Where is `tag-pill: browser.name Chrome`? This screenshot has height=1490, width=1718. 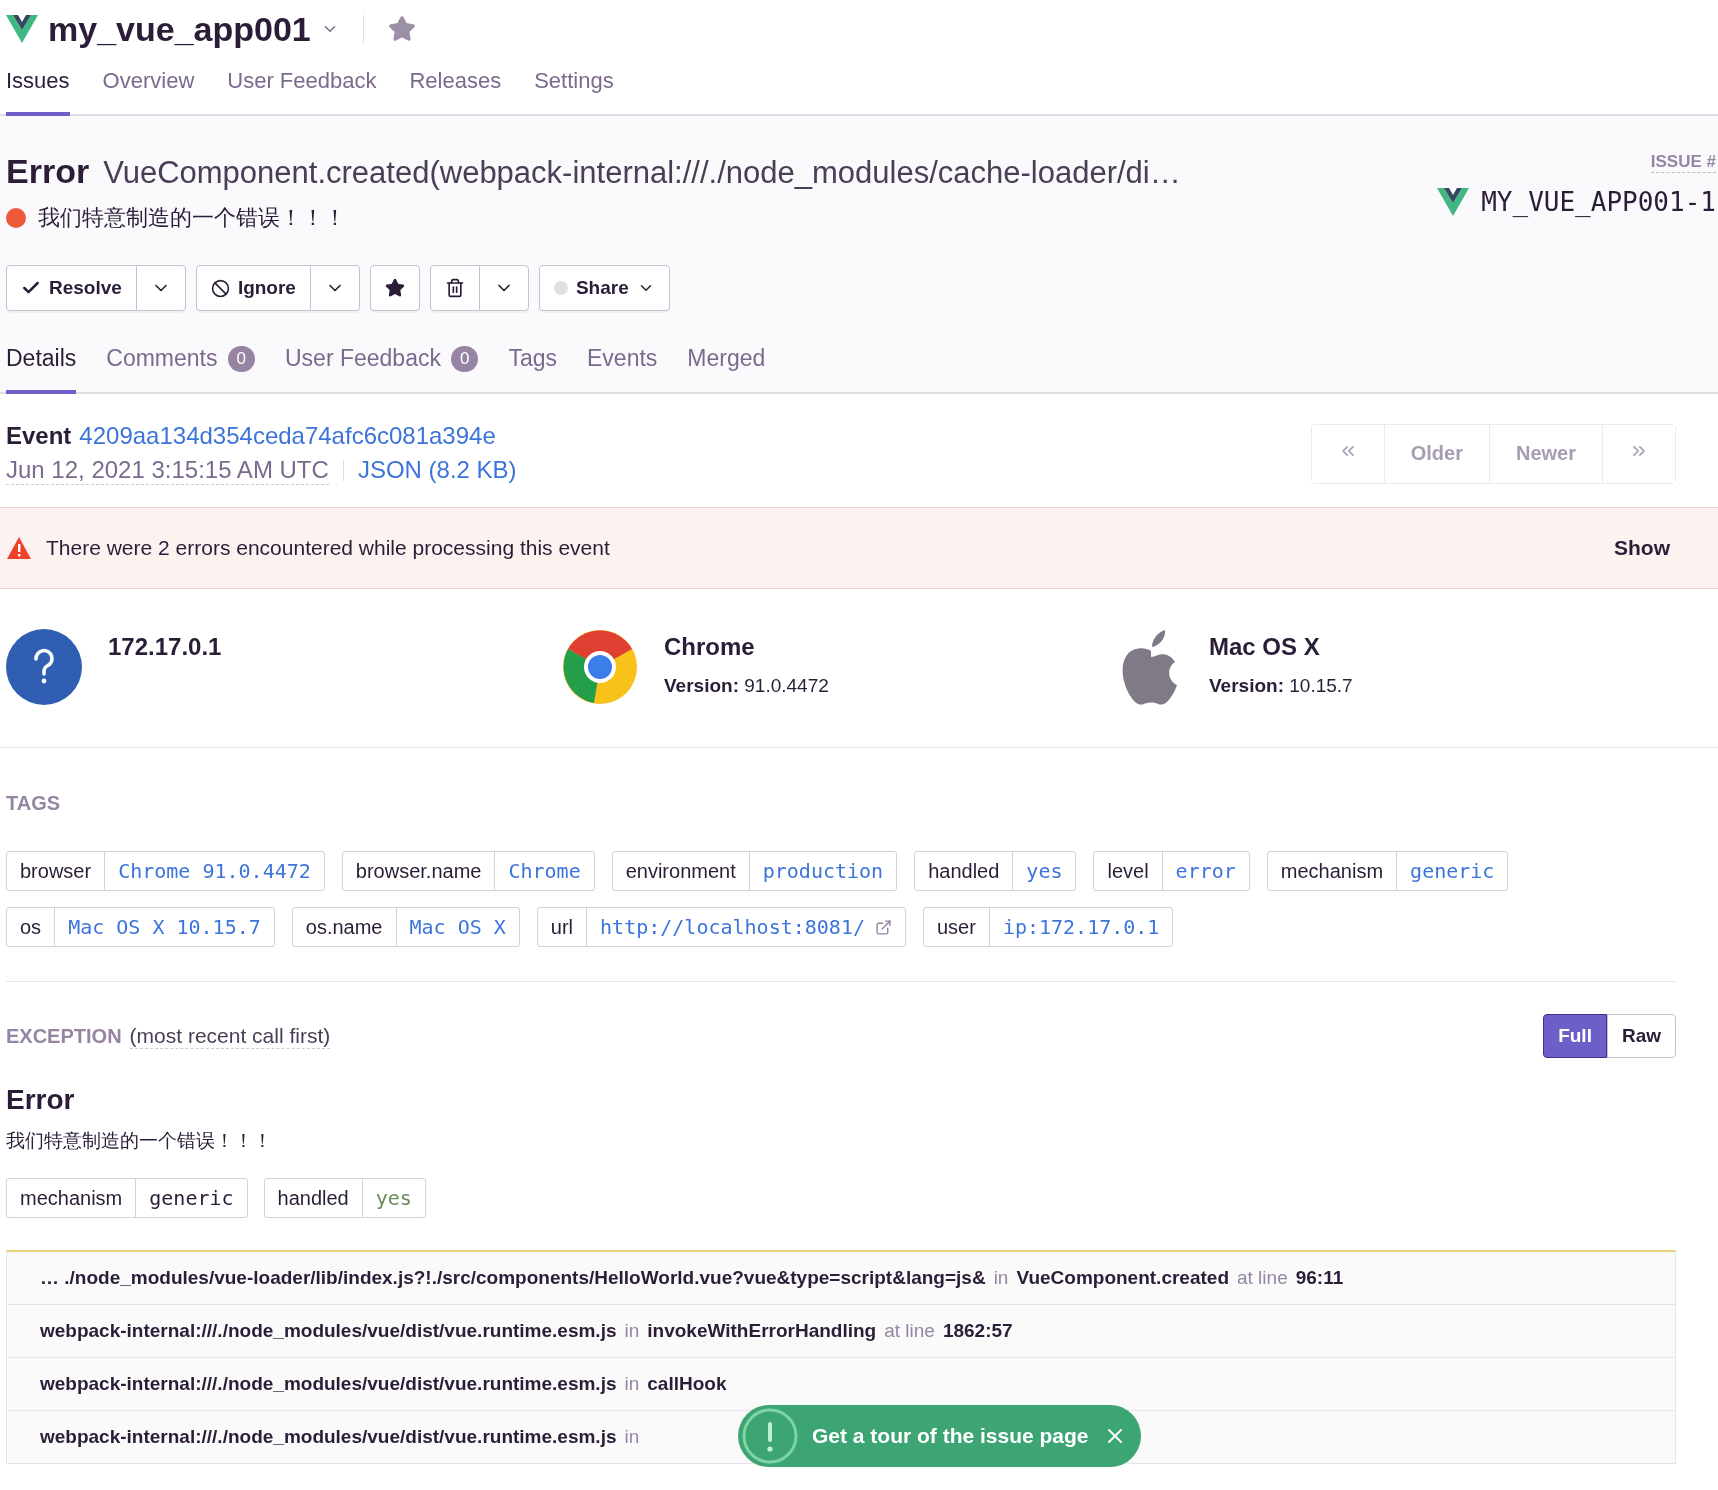 tag-pill: browser.name Chrome is located at coordinates (468, 871).